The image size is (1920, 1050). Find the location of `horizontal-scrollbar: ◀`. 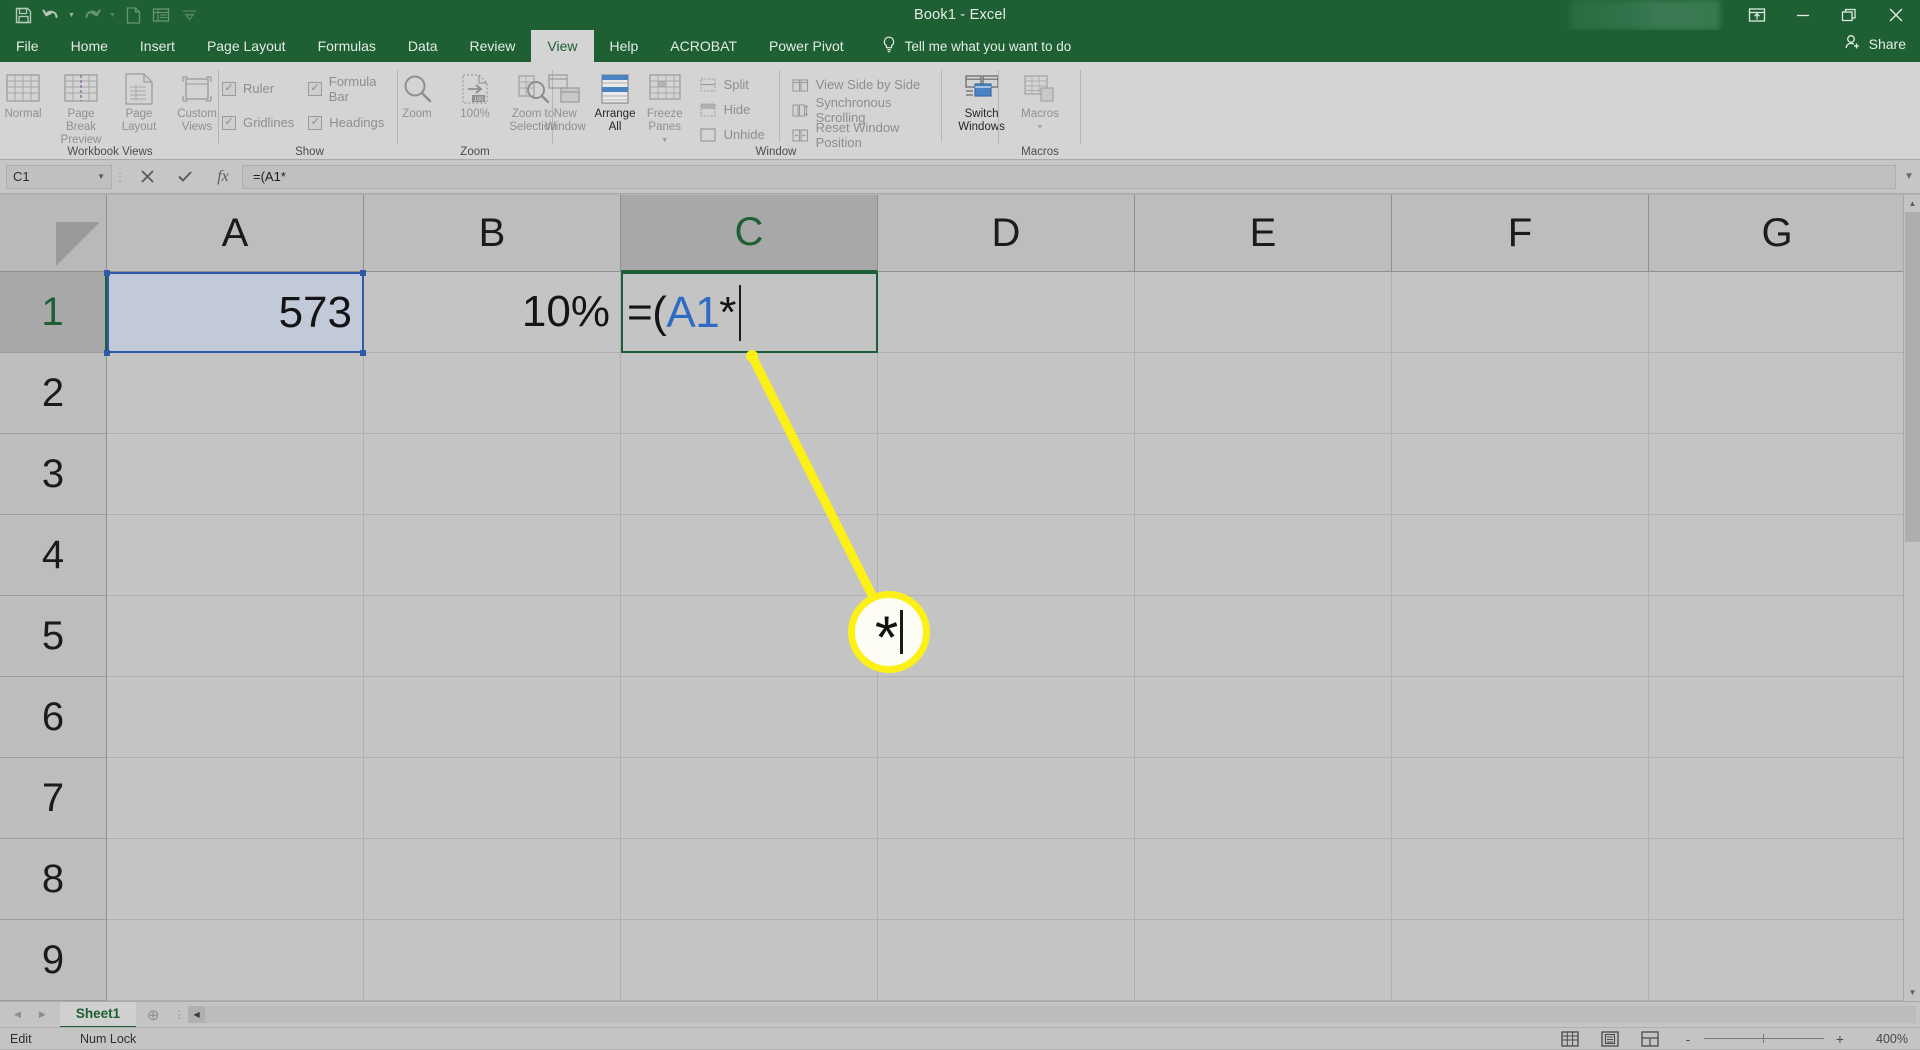

horizontal-scrollbar: ◀ is located at coordinates (1052, 1014).